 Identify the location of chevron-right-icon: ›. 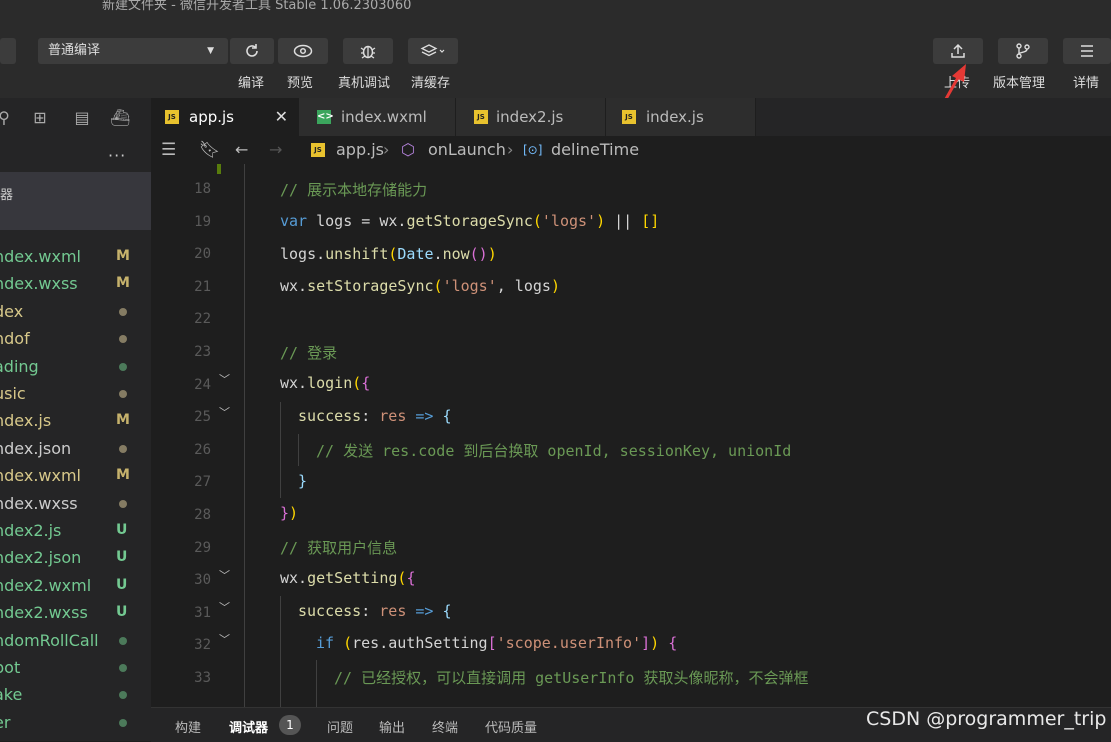
(386, 149).